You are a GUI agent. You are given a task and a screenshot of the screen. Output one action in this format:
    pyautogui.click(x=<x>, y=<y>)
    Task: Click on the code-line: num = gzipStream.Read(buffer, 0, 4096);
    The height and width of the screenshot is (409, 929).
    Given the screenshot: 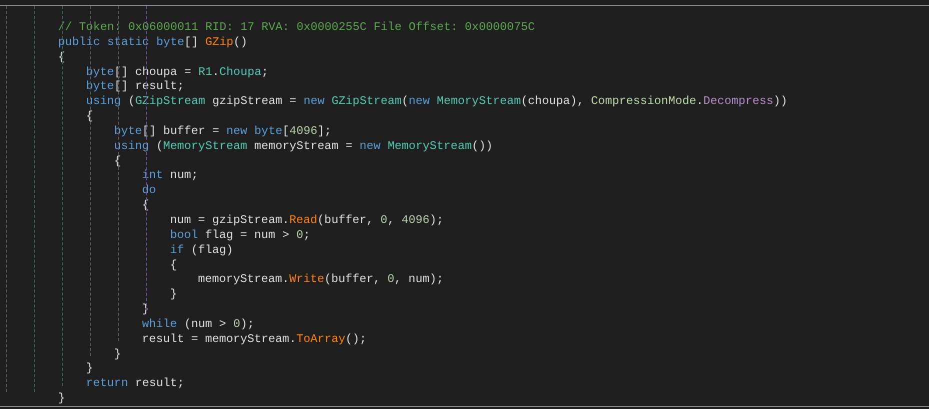 What is the action you would take?
    pyautogui.click(x=307, y=220)
    